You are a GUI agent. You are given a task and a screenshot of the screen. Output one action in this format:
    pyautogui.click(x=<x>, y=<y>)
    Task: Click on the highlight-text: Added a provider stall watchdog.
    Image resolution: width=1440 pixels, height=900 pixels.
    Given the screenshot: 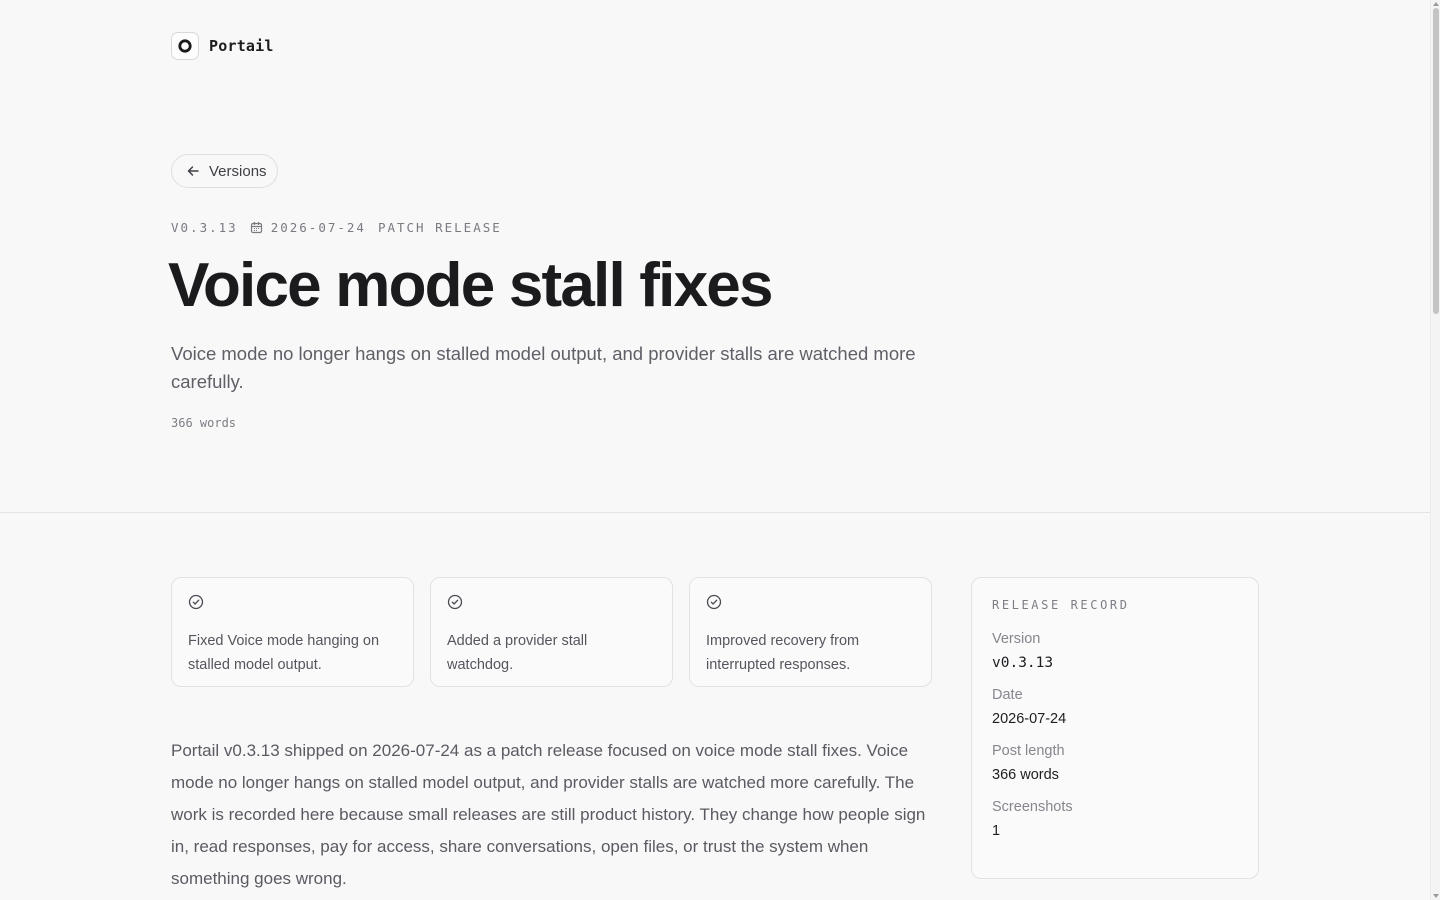 What is the action you would take?
    pyautogui.click(x=517, y=653)
    